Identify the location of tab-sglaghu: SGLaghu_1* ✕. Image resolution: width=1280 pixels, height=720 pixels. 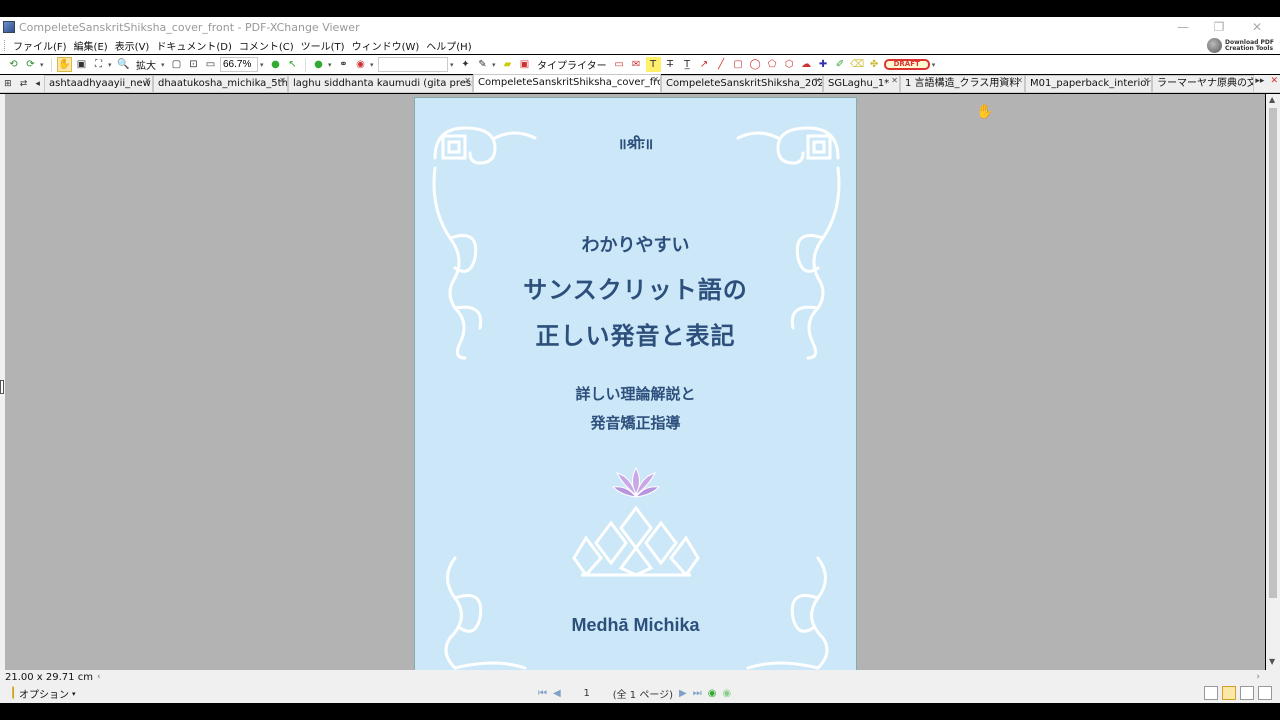
(861, 83).